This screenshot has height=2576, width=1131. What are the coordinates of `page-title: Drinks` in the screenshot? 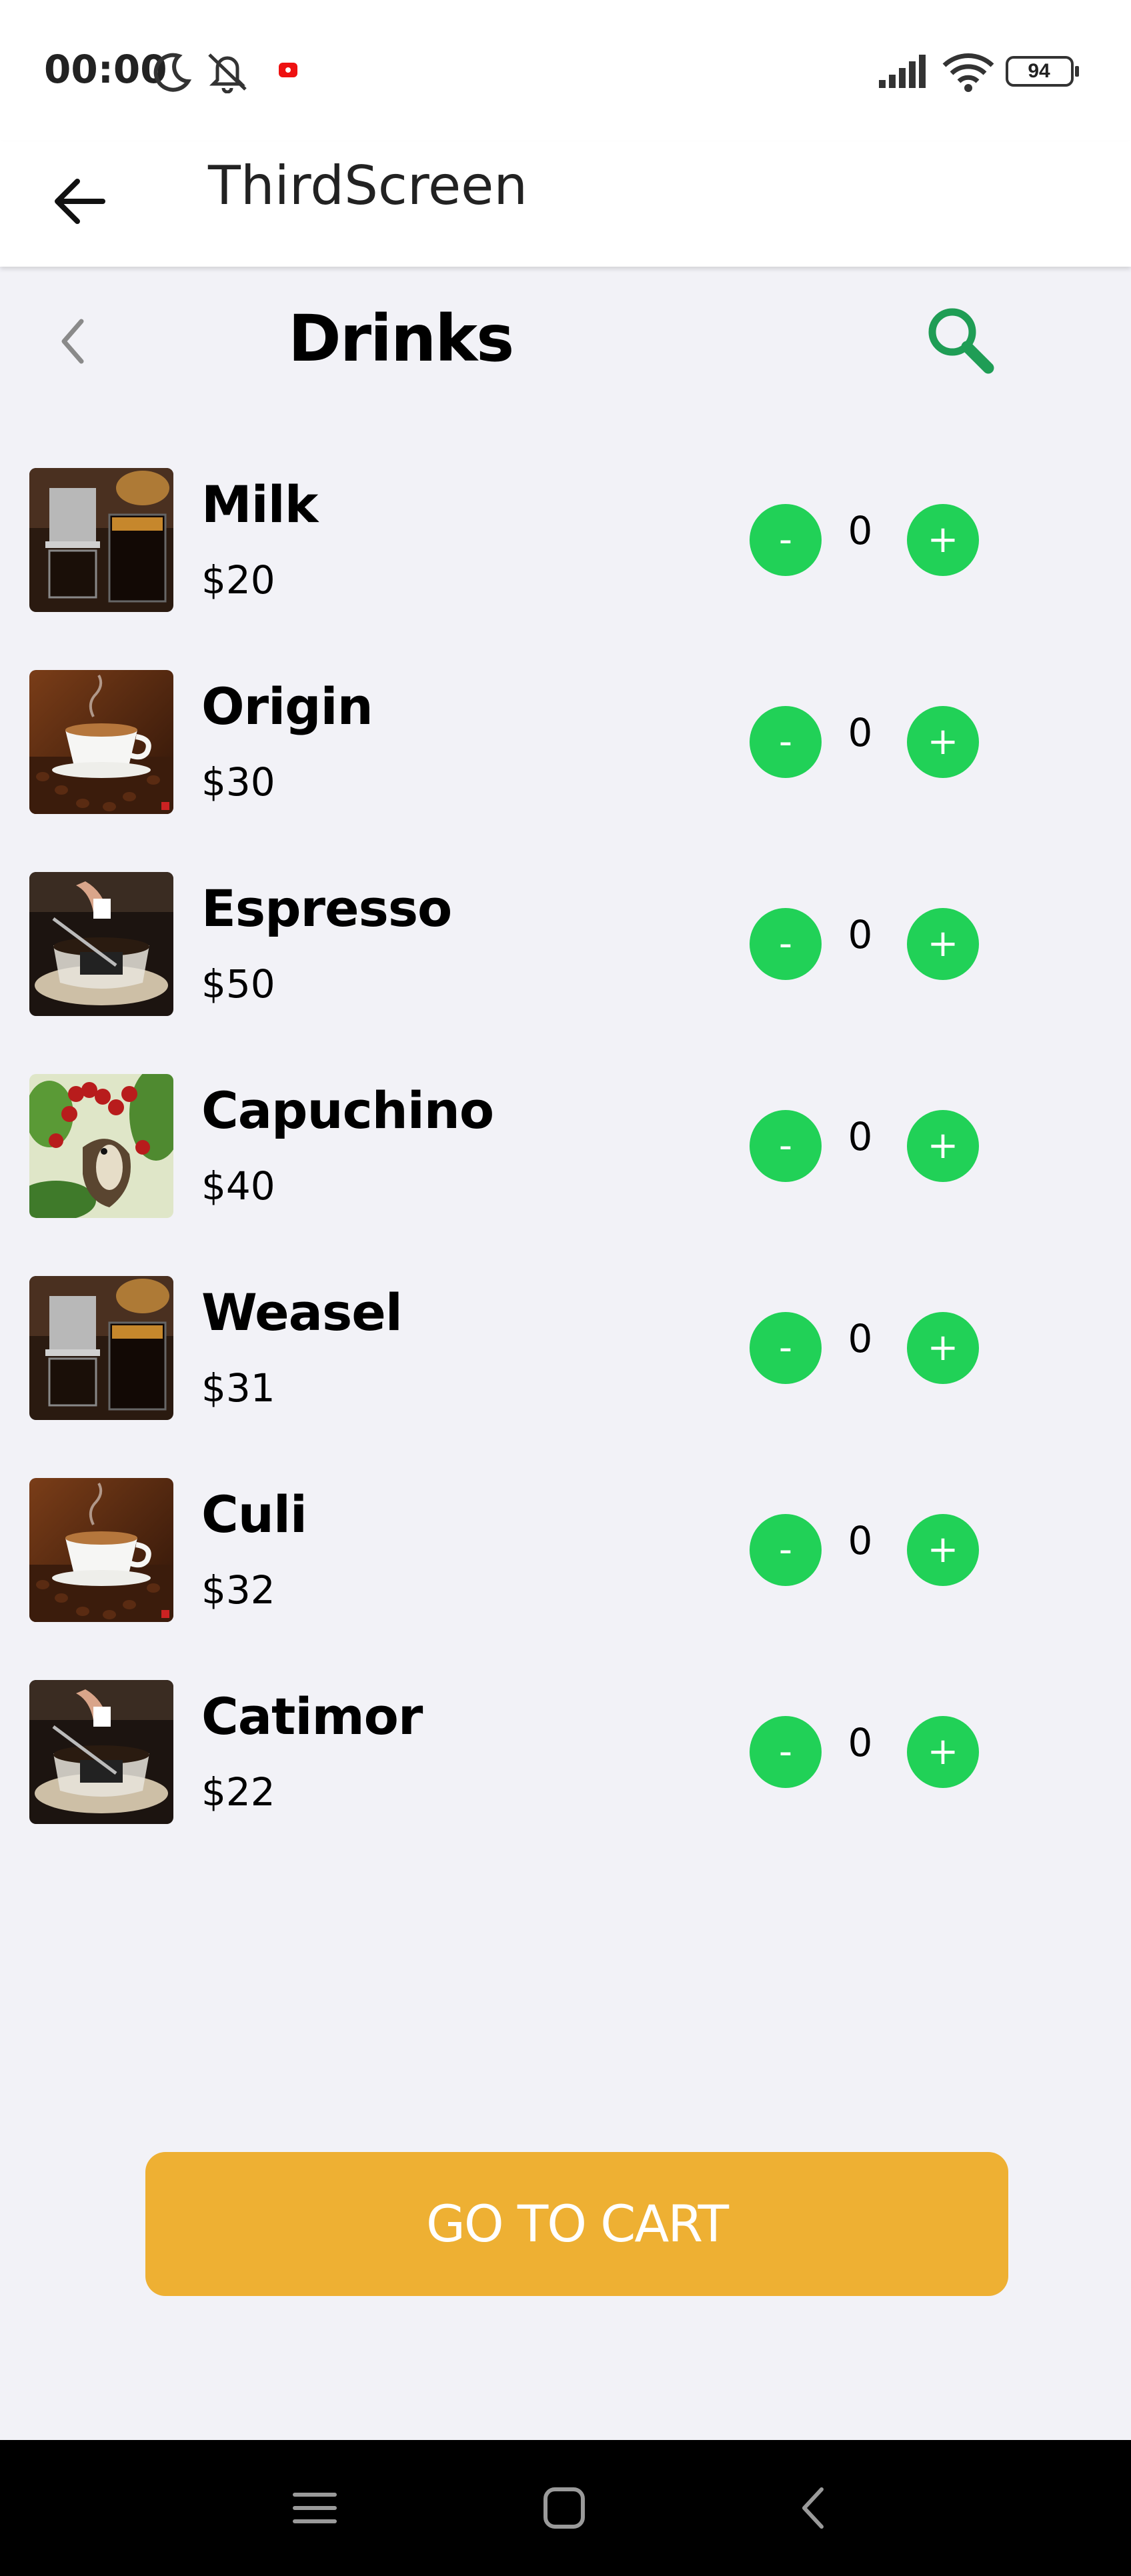 It's located at (401, 338).